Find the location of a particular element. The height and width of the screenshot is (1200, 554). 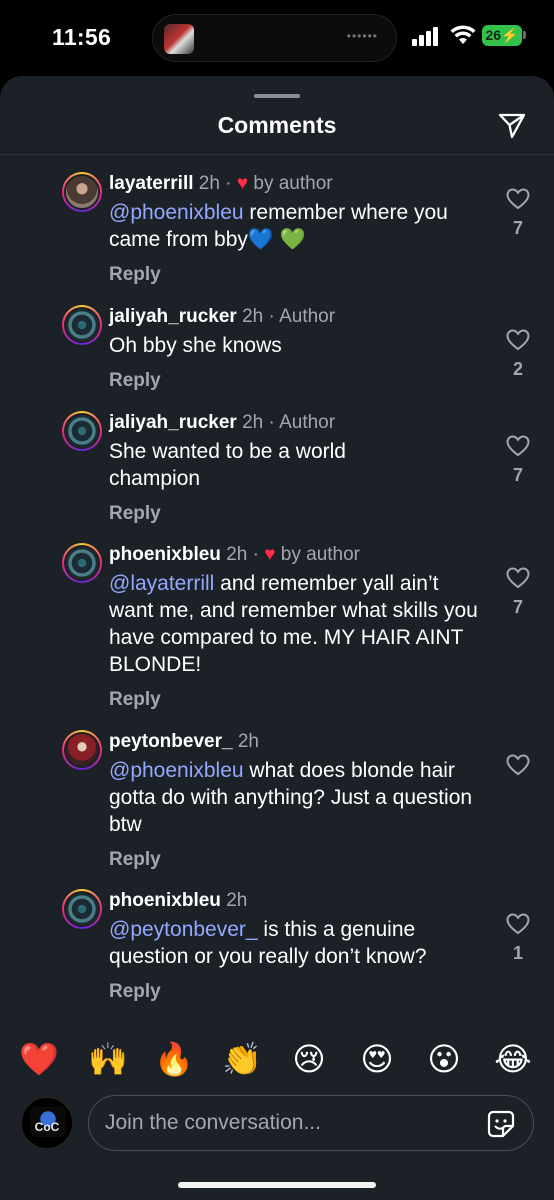

like-count: 1 is located at coordinates (517, 953).